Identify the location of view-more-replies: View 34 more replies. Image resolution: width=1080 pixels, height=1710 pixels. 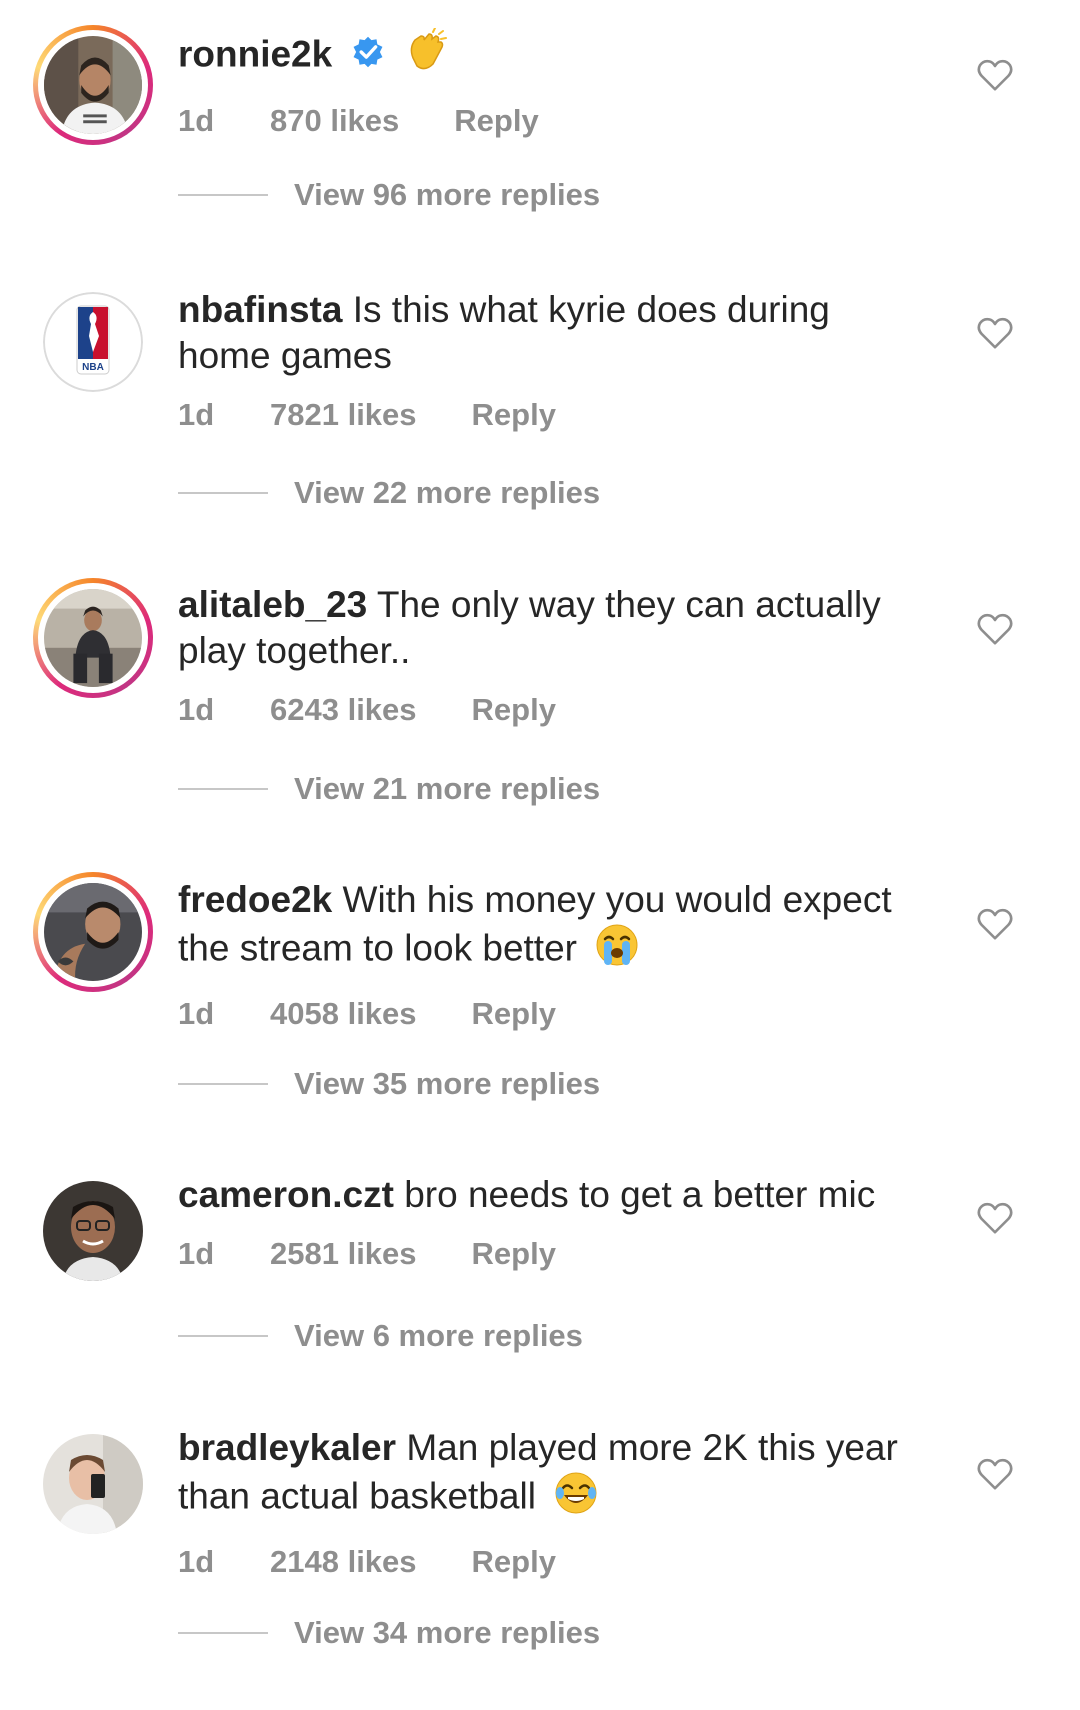
(389, 1633).